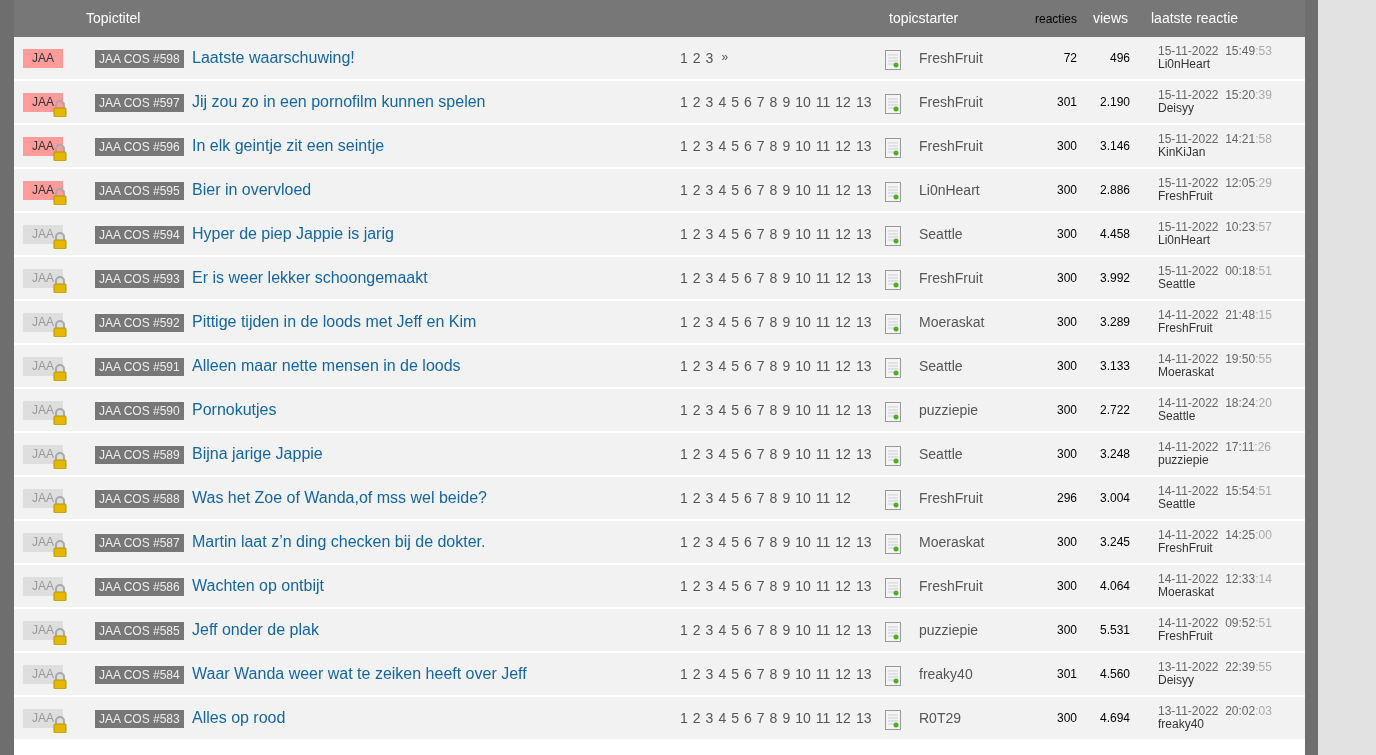  Describe the element at coordinates (334, 321) in the screenshot. I see `topic-link: Pittige tijden in de loods met Jeff en Kim` at that location.